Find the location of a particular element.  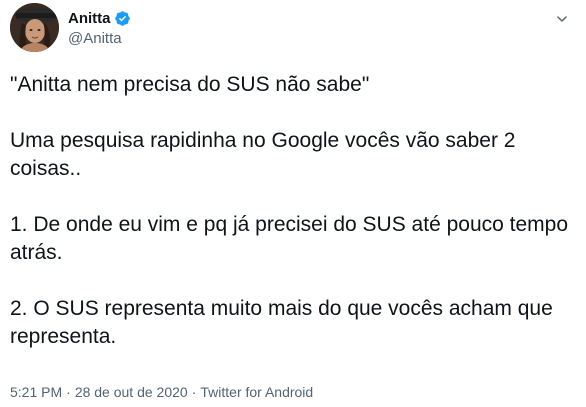

chevron-down-icon is located at coordinates (562, 19).